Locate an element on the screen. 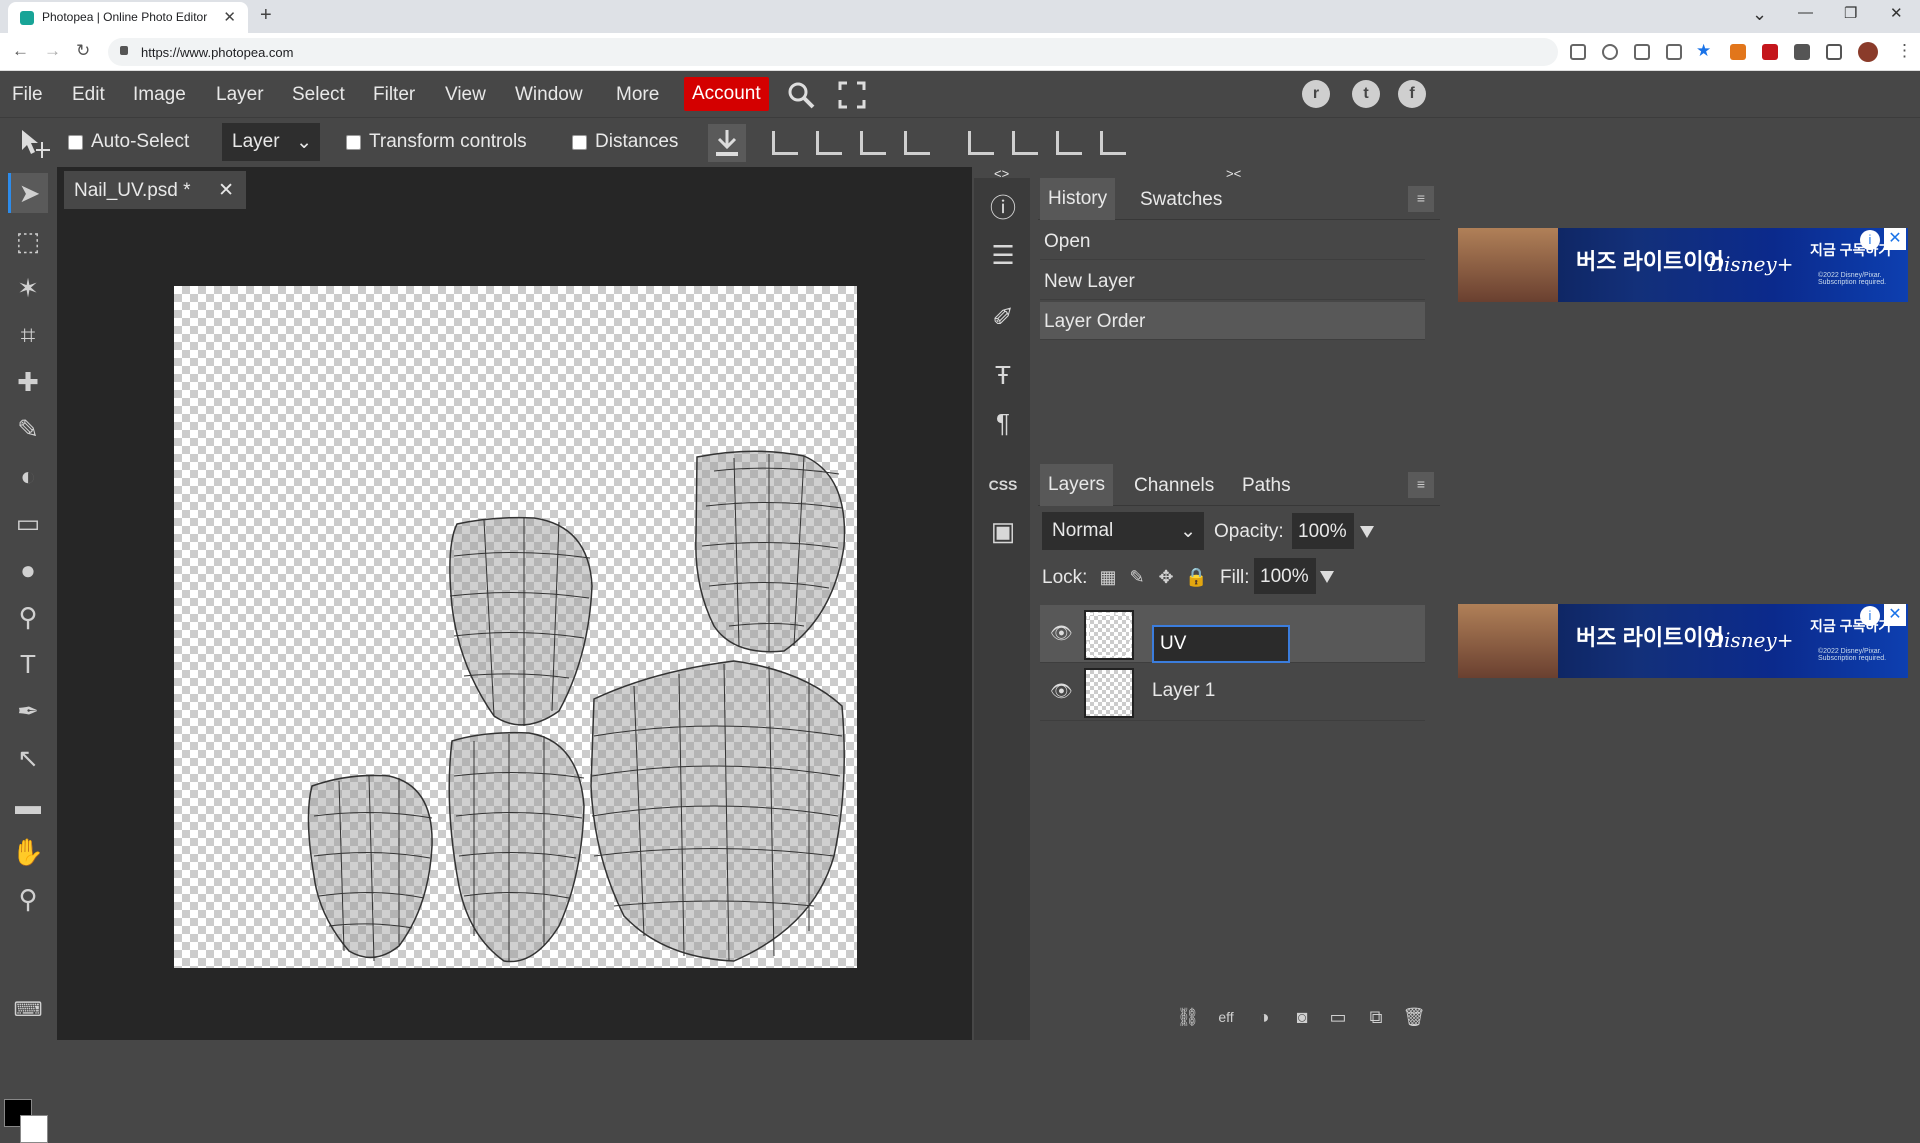  magic-wand-tool-button: ✶ is located at coordinates (28, 288).